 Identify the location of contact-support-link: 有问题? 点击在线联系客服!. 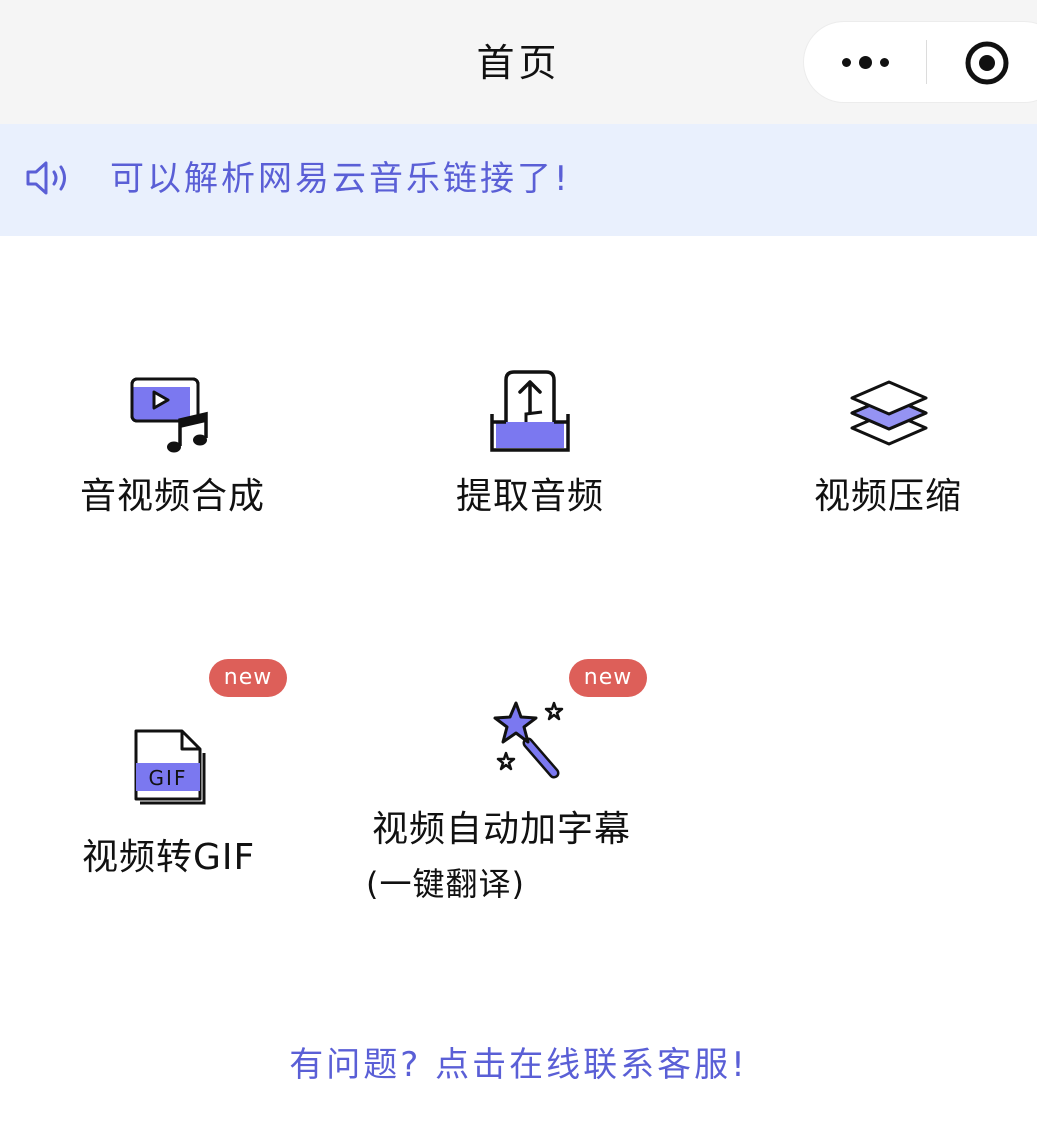
(518, 1065).